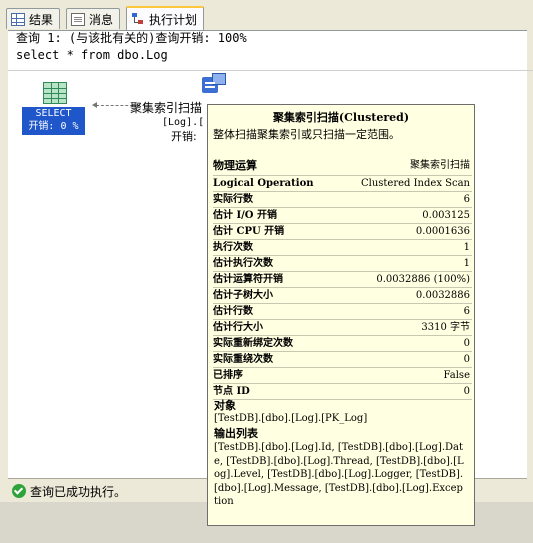  I want to click on property-value: Clustered Index Scan, so click(415, 183).